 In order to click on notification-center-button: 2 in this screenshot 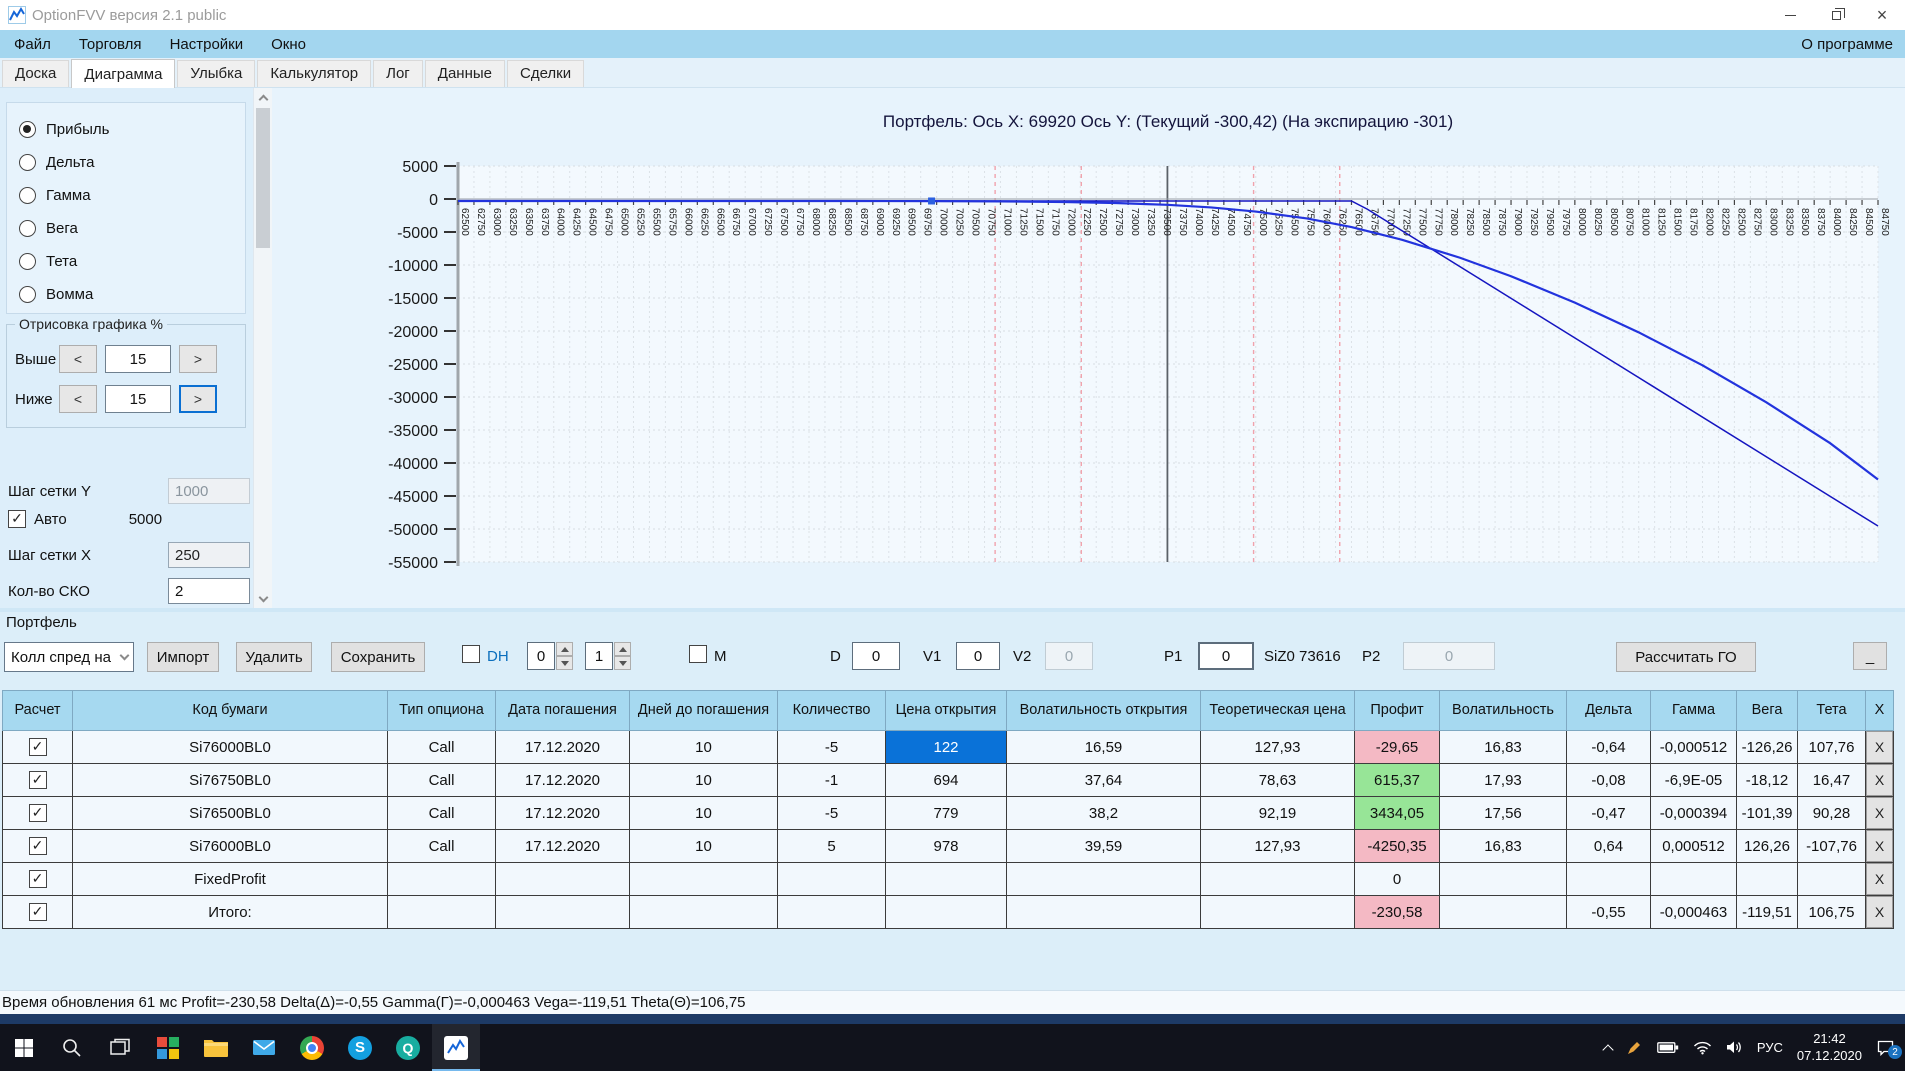, I will do `click(1889, 1049)`.